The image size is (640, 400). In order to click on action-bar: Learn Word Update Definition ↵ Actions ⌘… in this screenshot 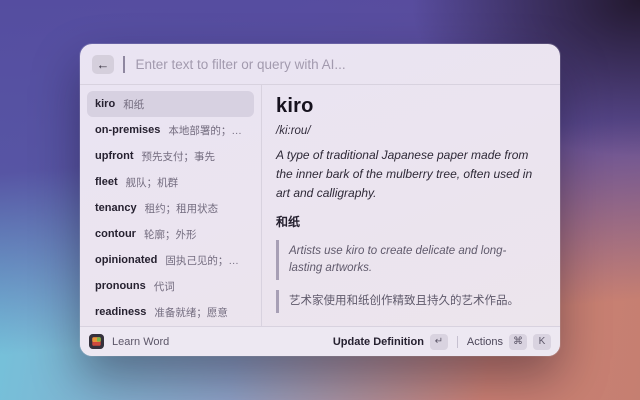, I will do `click(320, 341)`.